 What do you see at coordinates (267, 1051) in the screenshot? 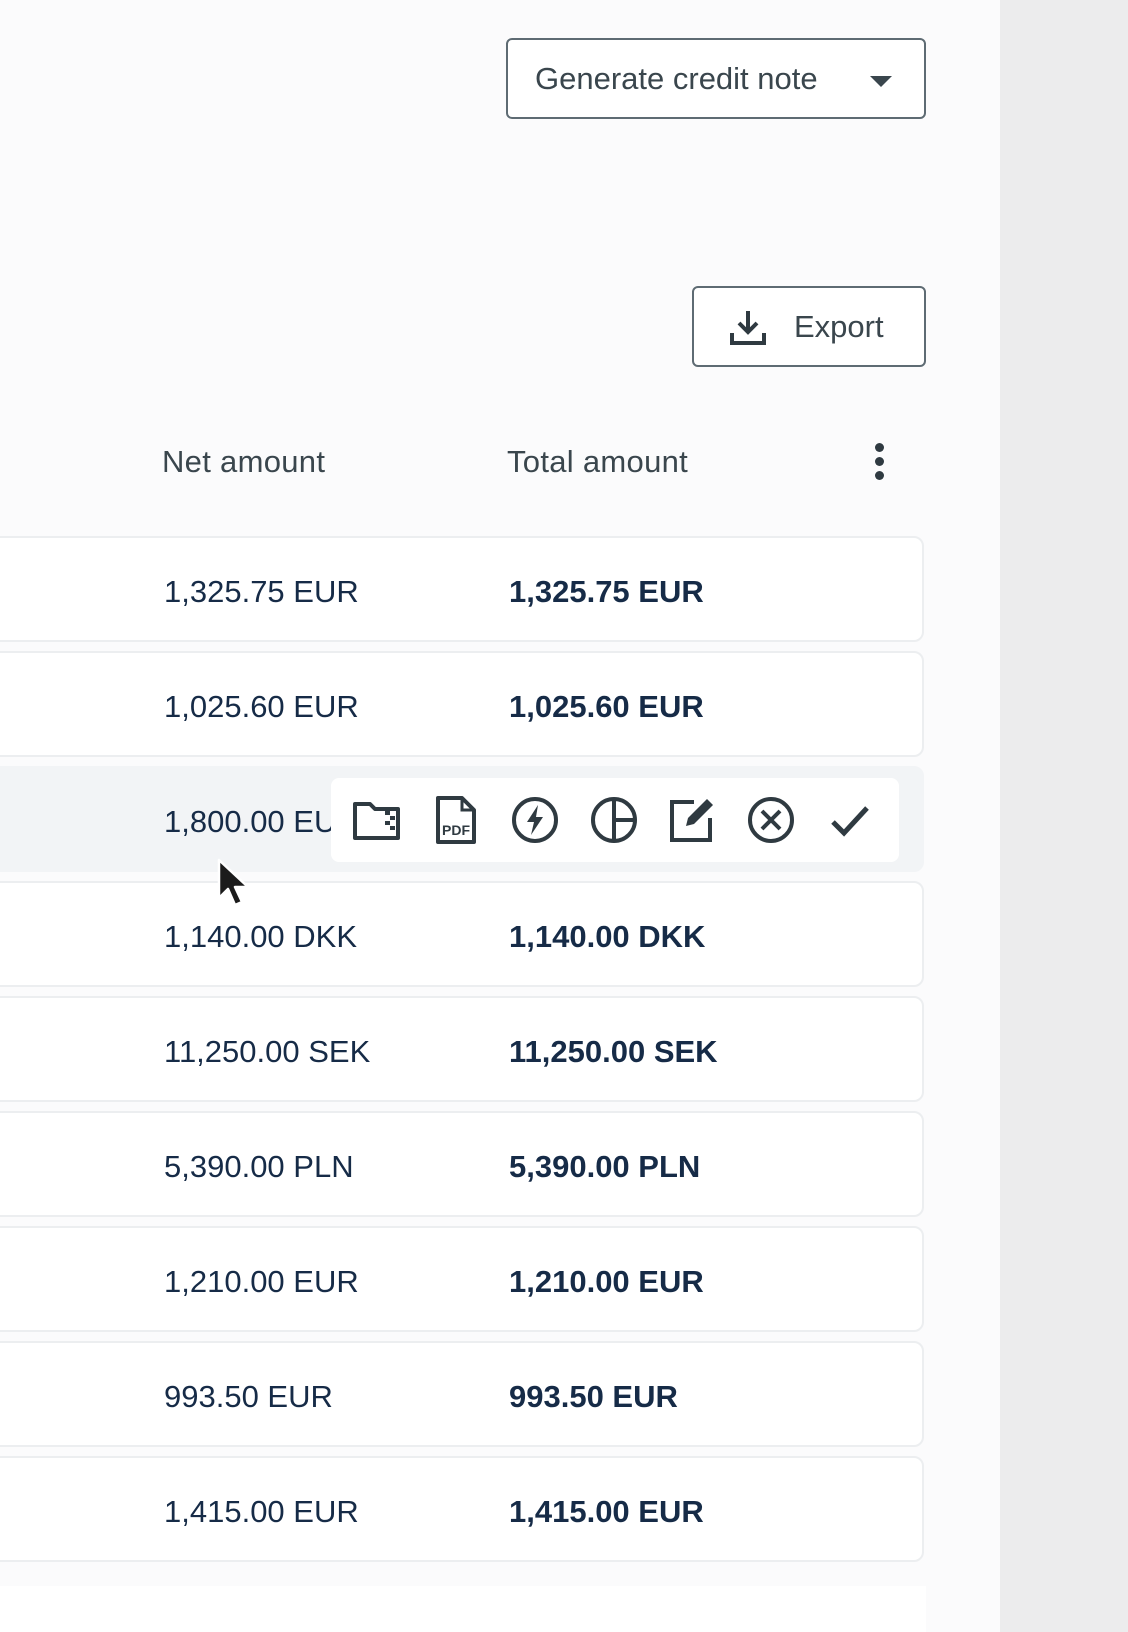
I see `net-amount-cell: 11,250.00 SEK` at bounding box center [267, 1051].